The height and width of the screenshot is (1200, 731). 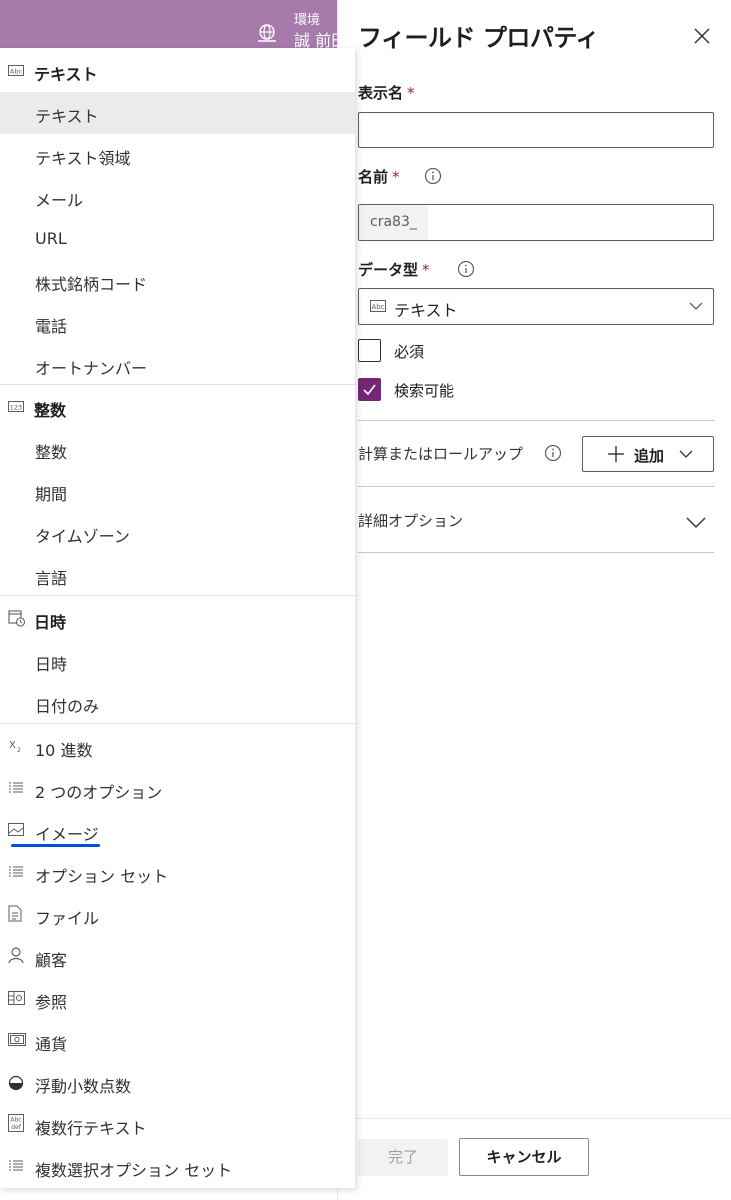 I want to click on option-label: URL, so click(x=51, y=238).